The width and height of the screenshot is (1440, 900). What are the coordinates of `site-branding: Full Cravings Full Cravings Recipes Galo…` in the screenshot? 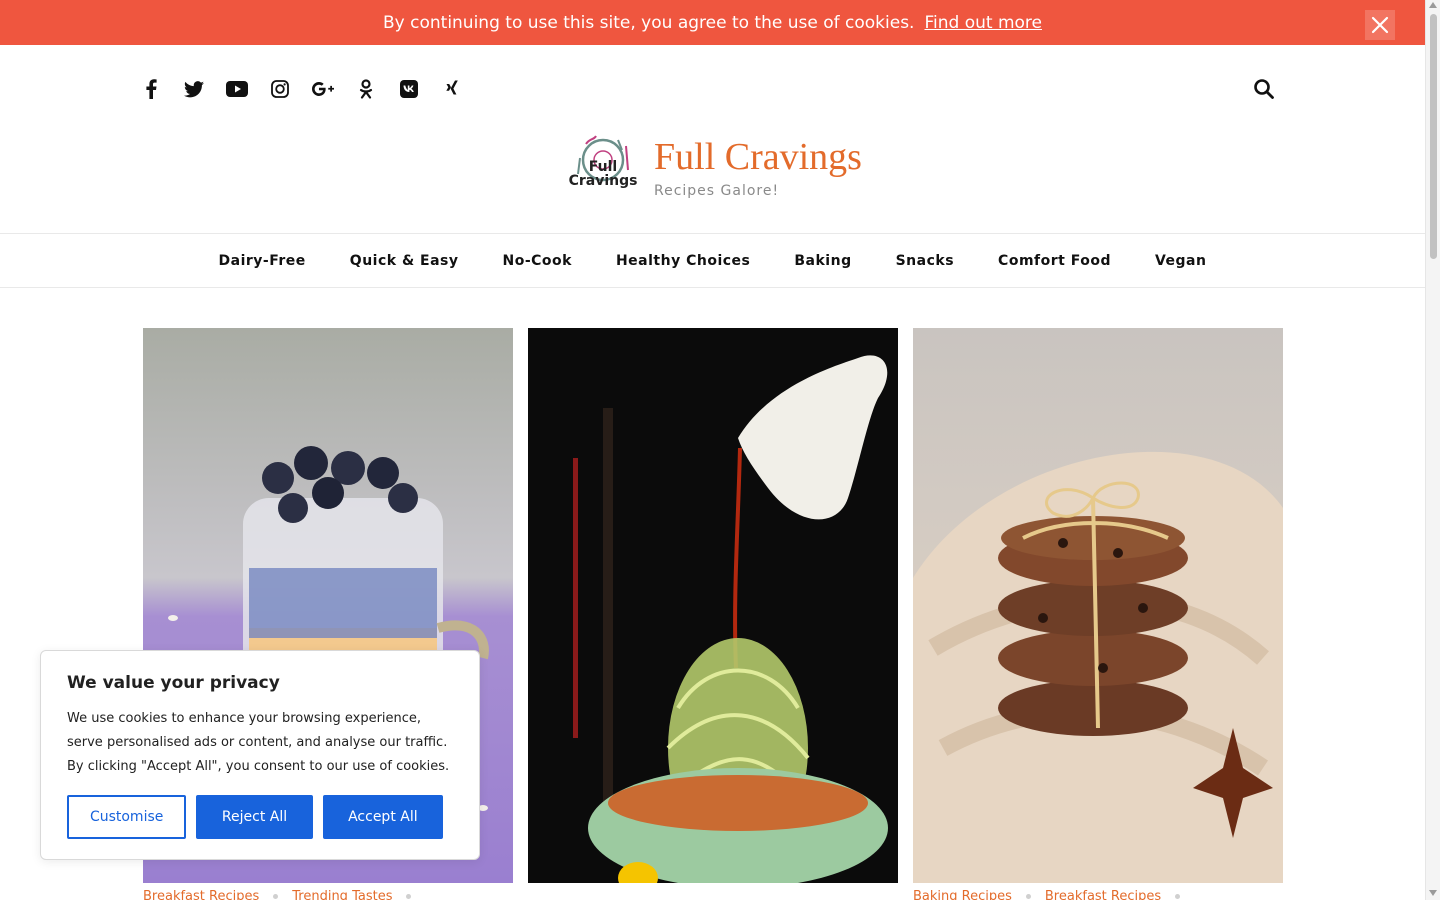 It's located at (714, 167).